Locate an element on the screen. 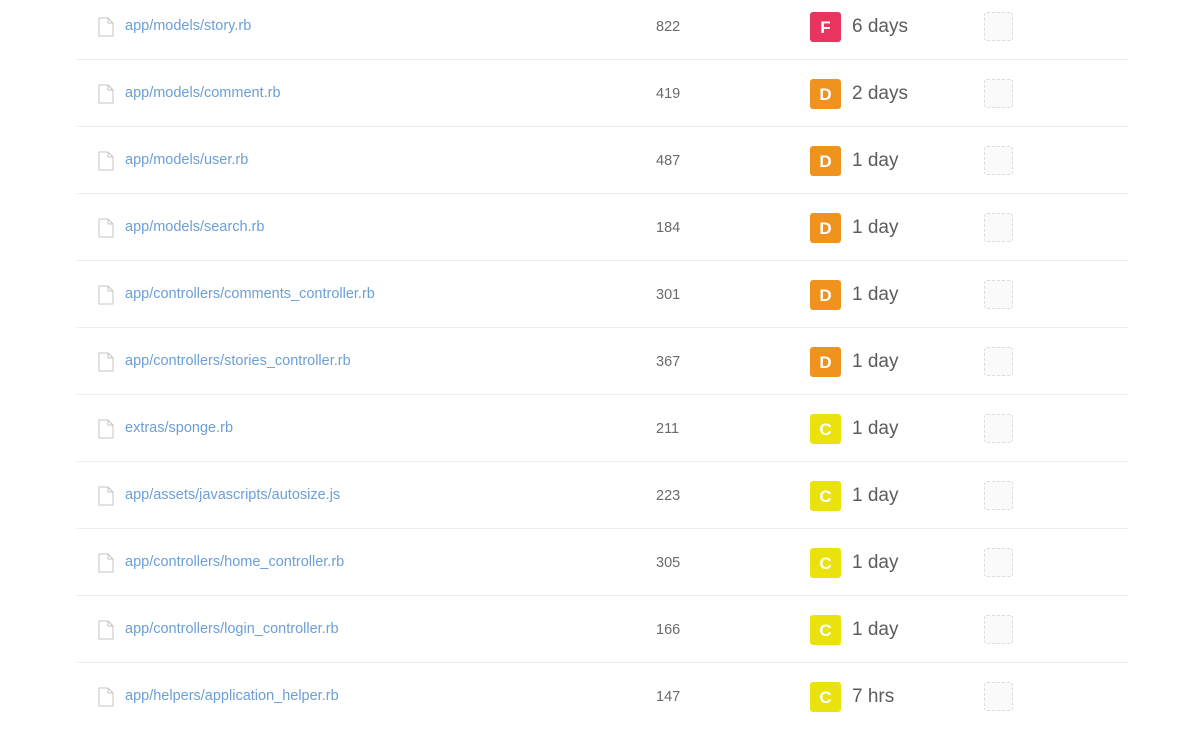  file-row: app/models/search.rb 184 D 1 day is located at coordinates (602, 227).